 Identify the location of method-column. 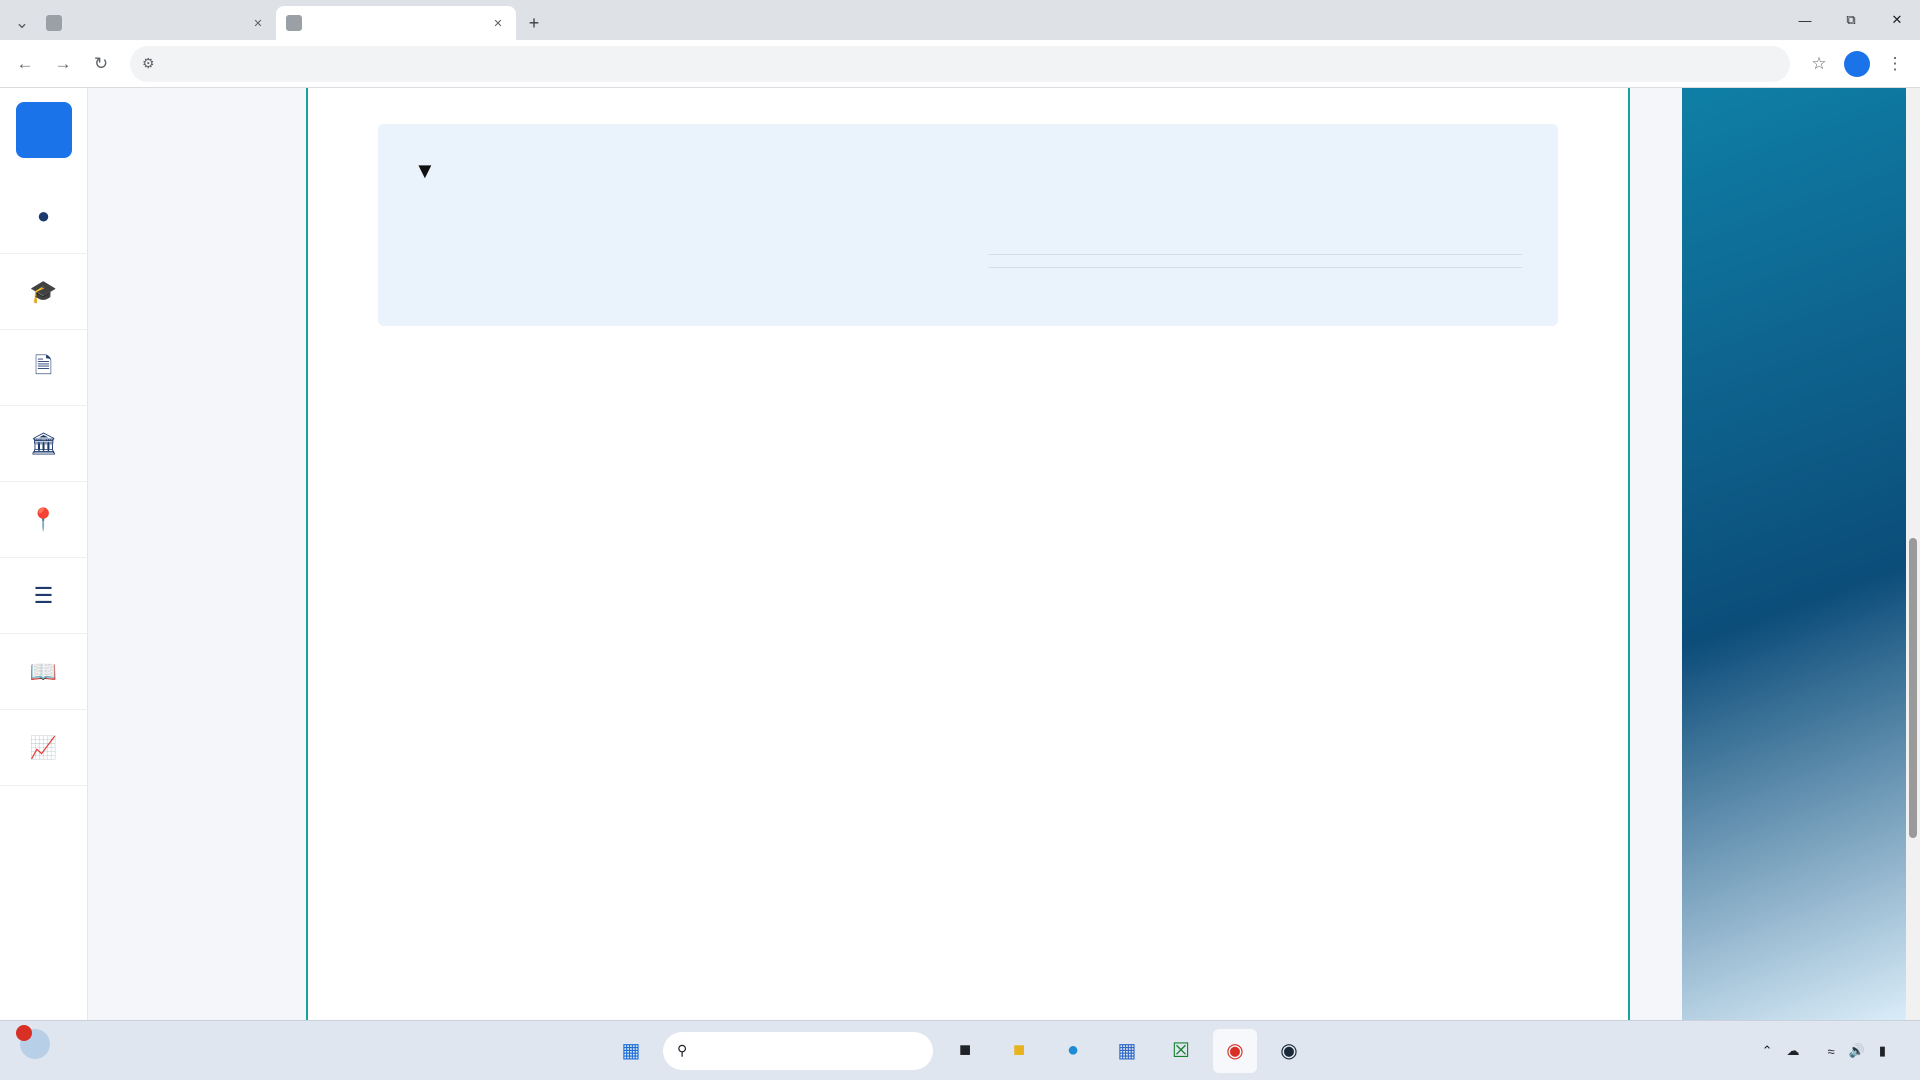
(1255, 234).